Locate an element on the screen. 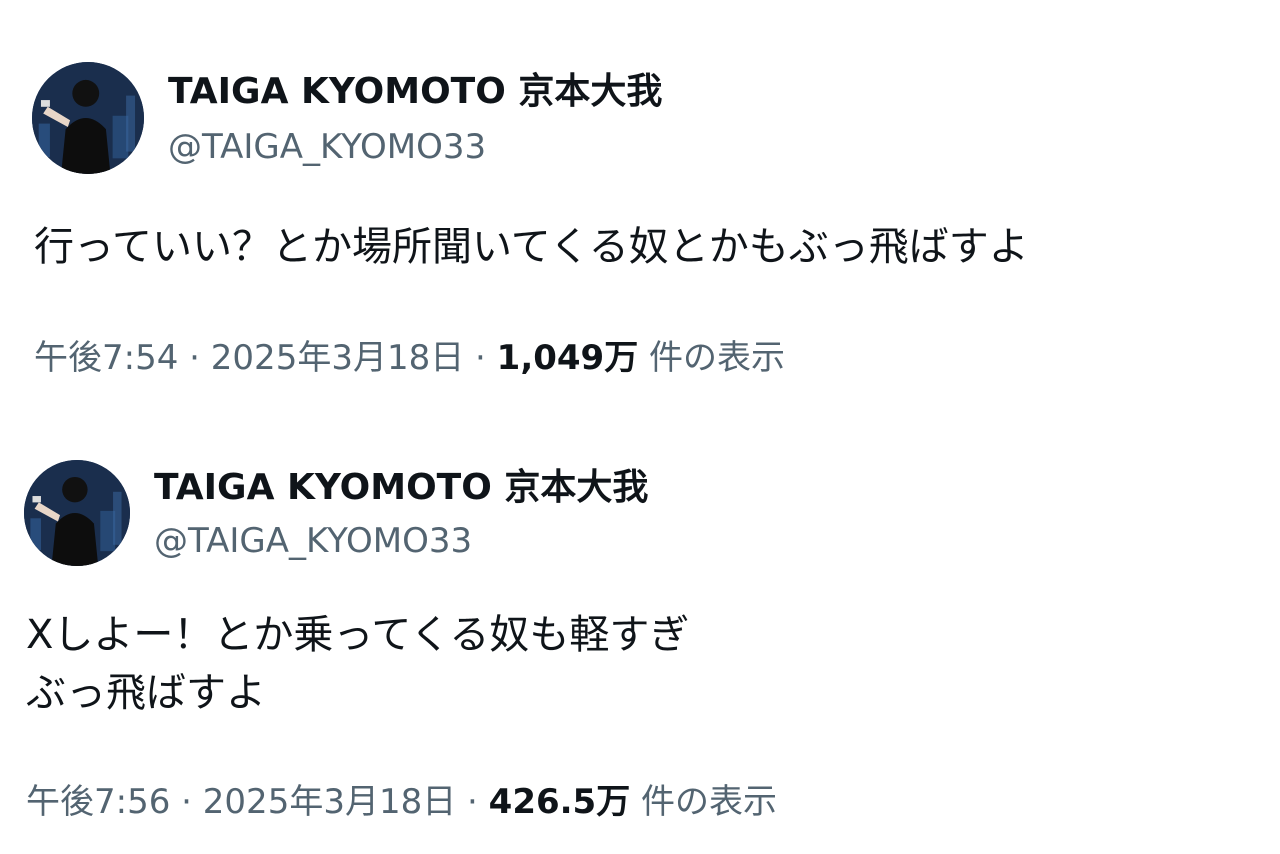 This screenshot has height=854, width=1280. tweet-text-line: 行っていい？とか場所聞いてくる奴とかもぶっ飛ばすよ is located at coordinates (531, 247).